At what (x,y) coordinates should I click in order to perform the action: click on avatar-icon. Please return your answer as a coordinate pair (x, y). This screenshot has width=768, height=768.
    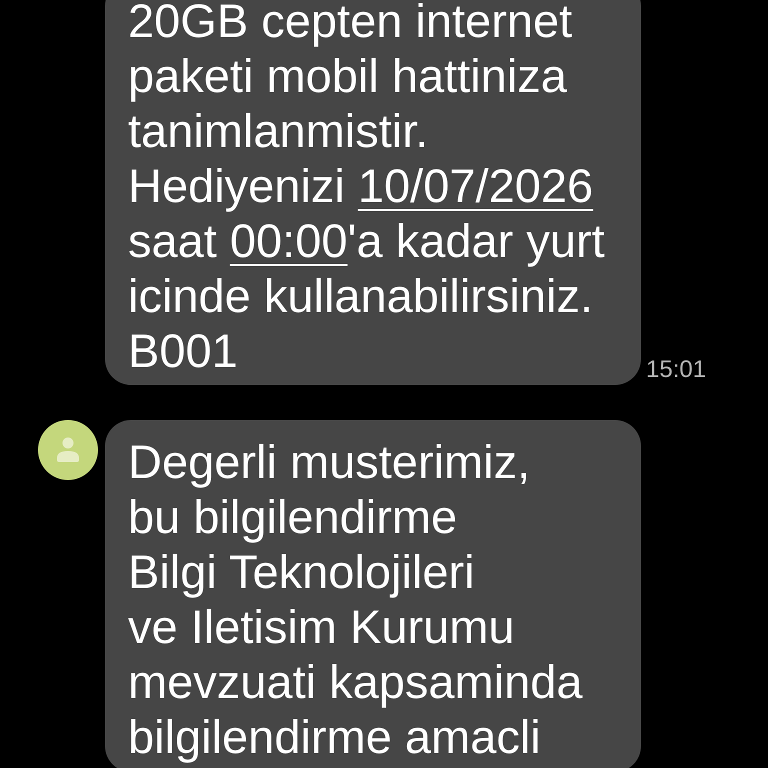
    Looking at the image, I should click on (68, 450).